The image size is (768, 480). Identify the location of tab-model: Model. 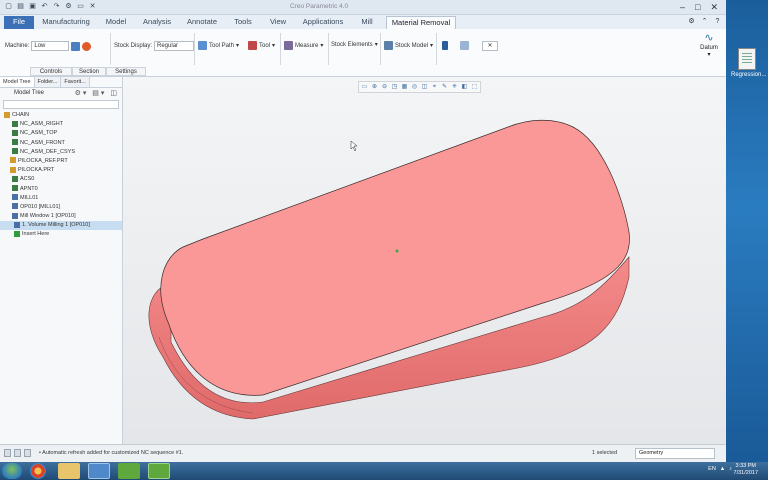
(116, 22).